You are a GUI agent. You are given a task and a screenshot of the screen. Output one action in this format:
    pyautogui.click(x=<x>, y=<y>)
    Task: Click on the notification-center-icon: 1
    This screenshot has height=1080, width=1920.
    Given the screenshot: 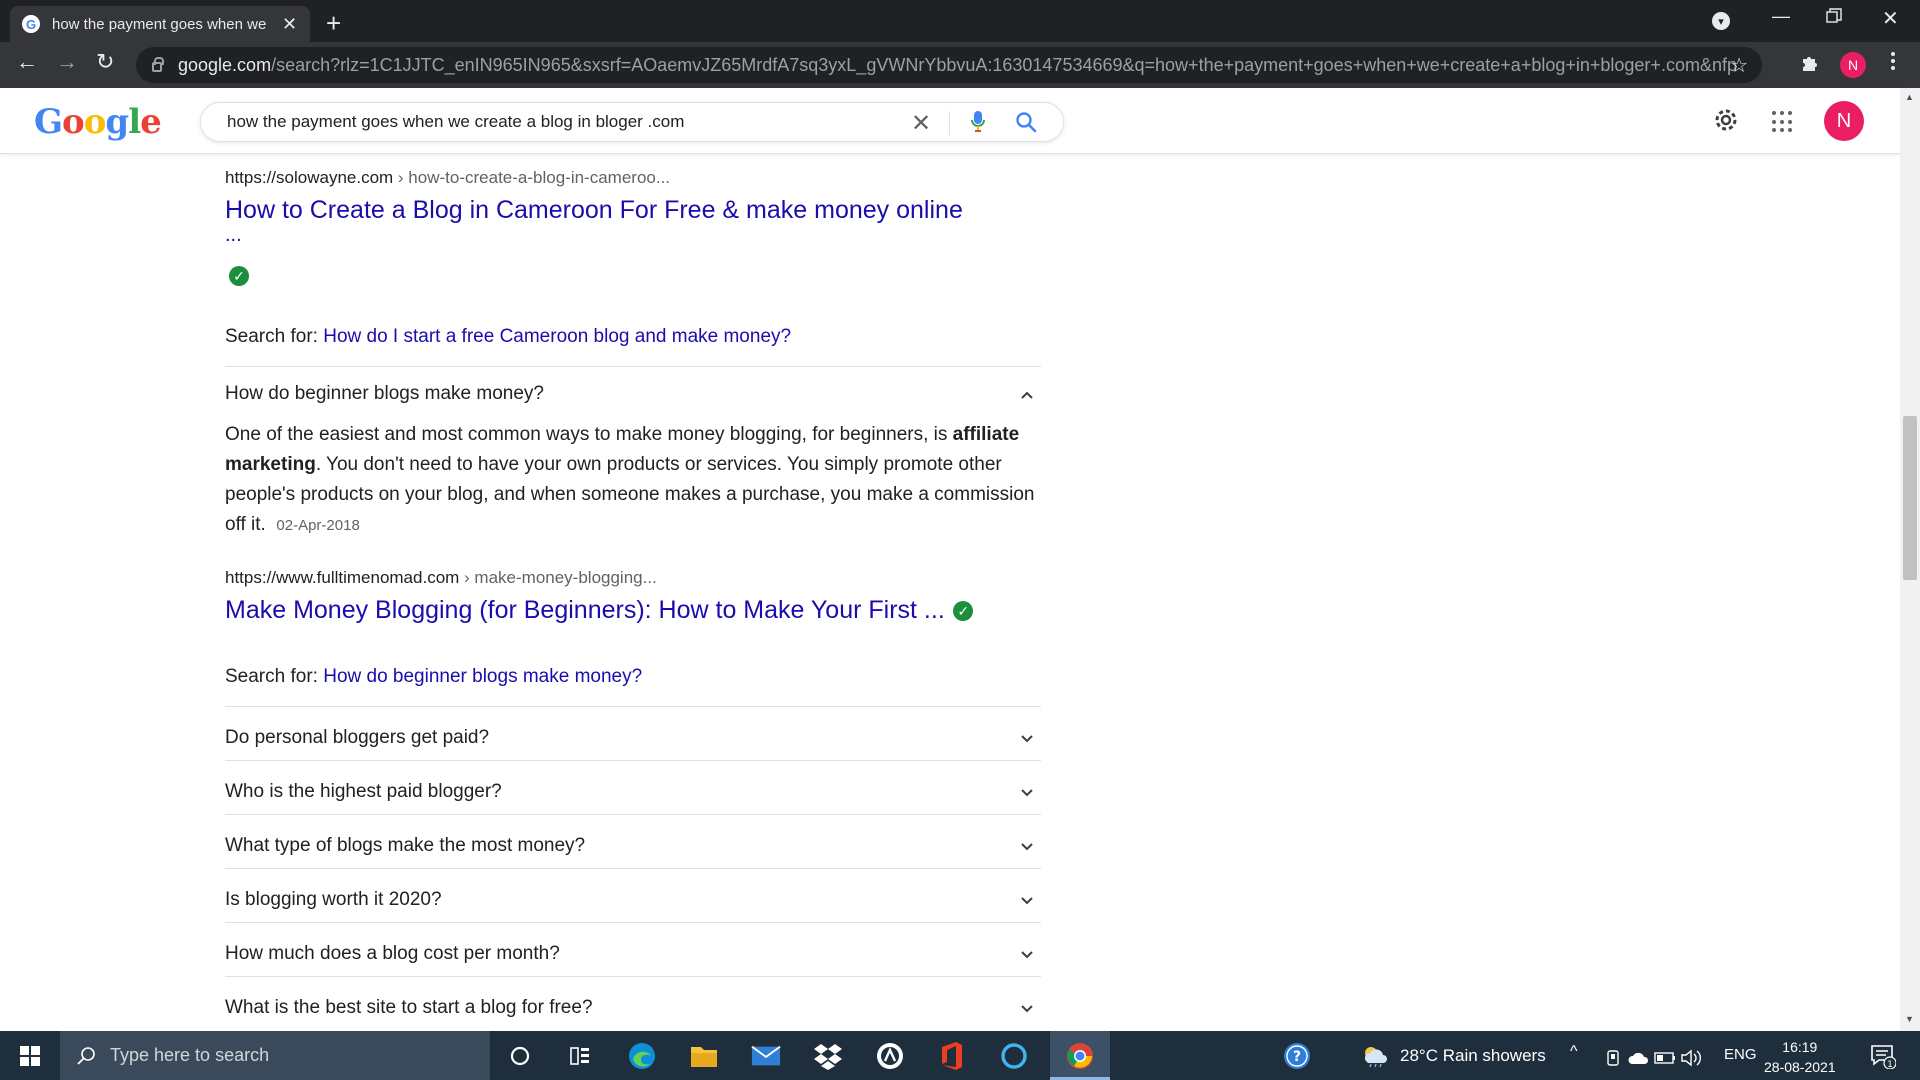 What is the action you would take?
    pyautogui.click(x=1883, y=1056)
    